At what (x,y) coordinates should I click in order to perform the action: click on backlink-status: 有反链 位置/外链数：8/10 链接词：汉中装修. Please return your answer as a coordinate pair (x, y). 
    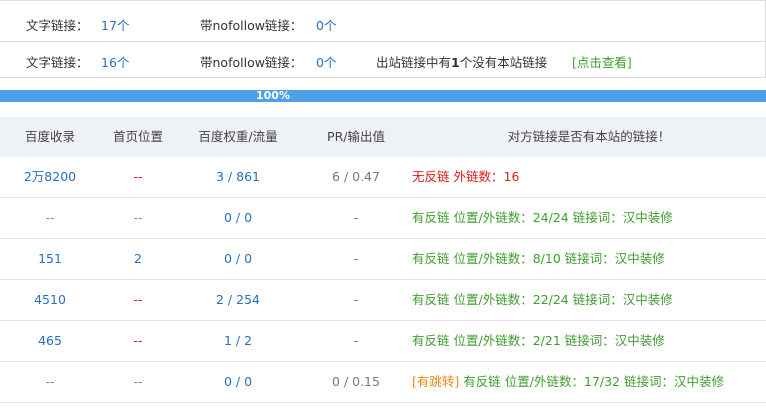
    Looking at the image, I should click on (589, 259).